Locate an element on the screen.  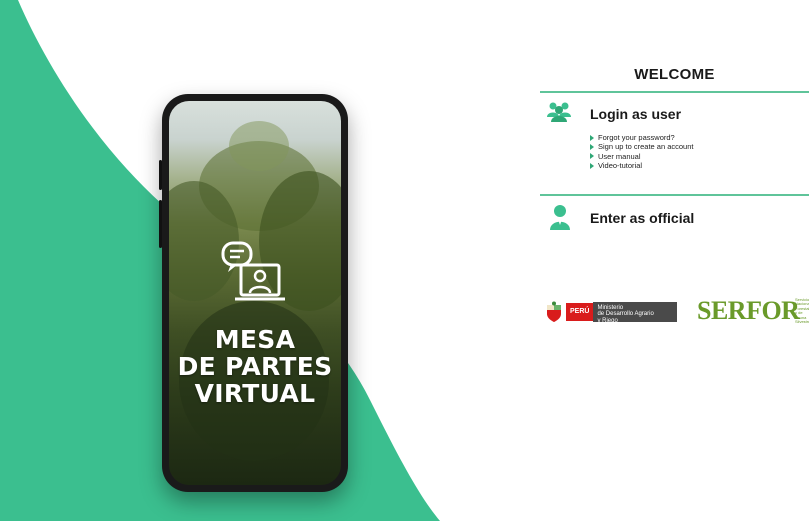
phone-title-line-1: MESA is located at coordinates (255, 339).